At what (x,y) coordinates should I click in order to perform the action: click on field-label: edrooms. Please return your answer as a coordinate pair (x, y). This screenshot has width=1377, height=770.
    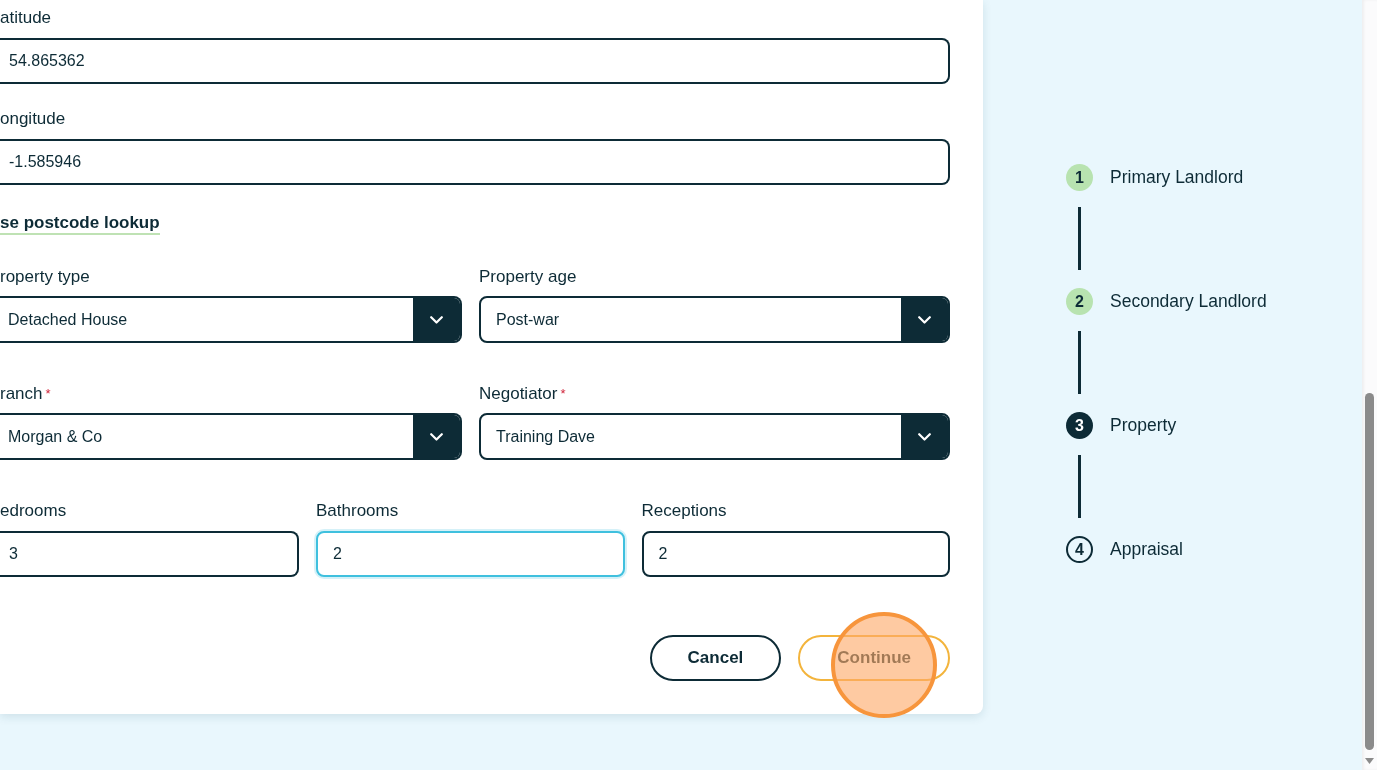
    Looking at the image, I should click on (33, 511).